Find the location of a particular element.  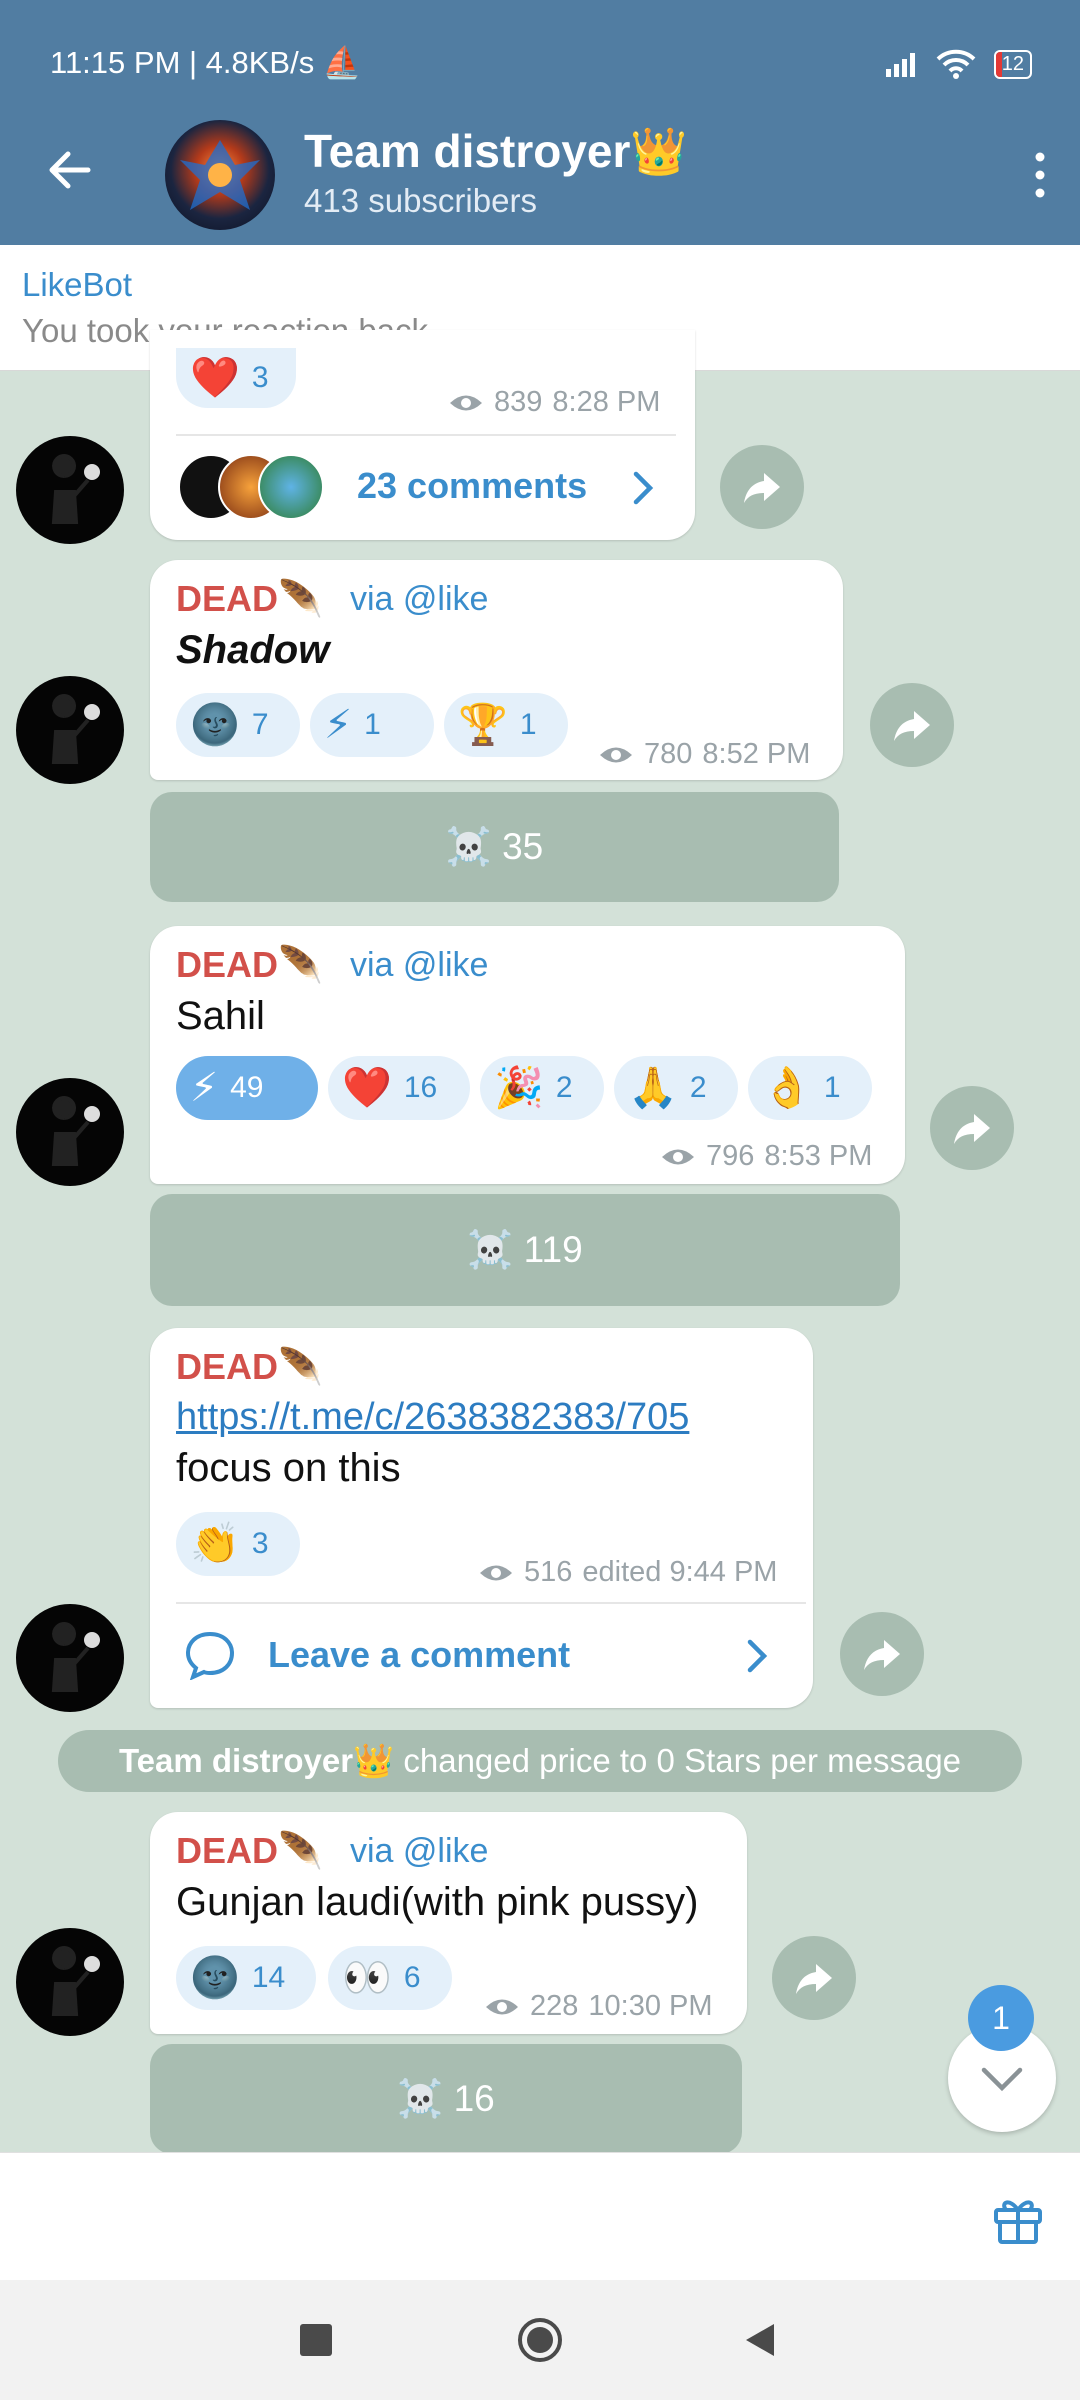

reaction-pill: 👀 6 is located at coordinates (390, 1978).